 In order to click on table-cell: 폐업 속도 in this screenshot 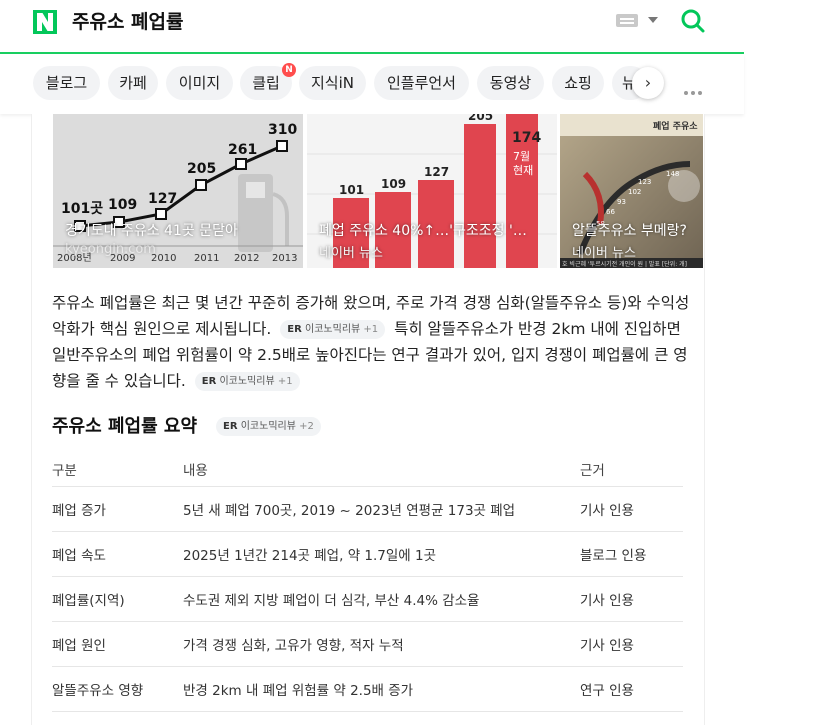, I will do `click(117, 554)`.